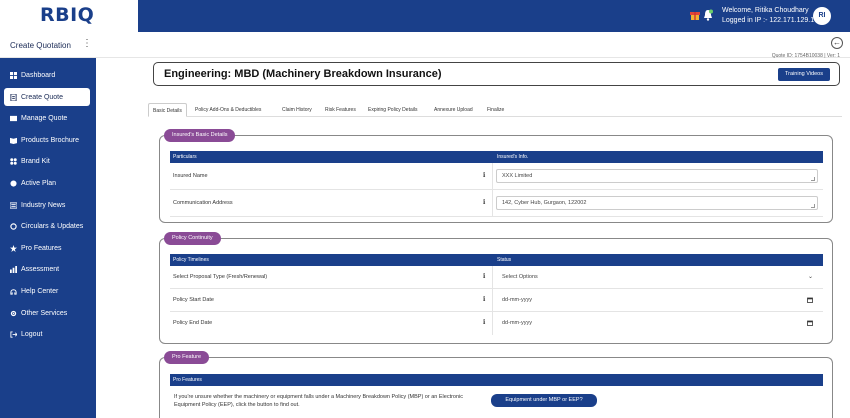 This screenshot has width=850, height=418. What do you see at coordinates (13, 161) in the screenshot?
I see `brand-kit-icon` at bounding box center [13, 161].